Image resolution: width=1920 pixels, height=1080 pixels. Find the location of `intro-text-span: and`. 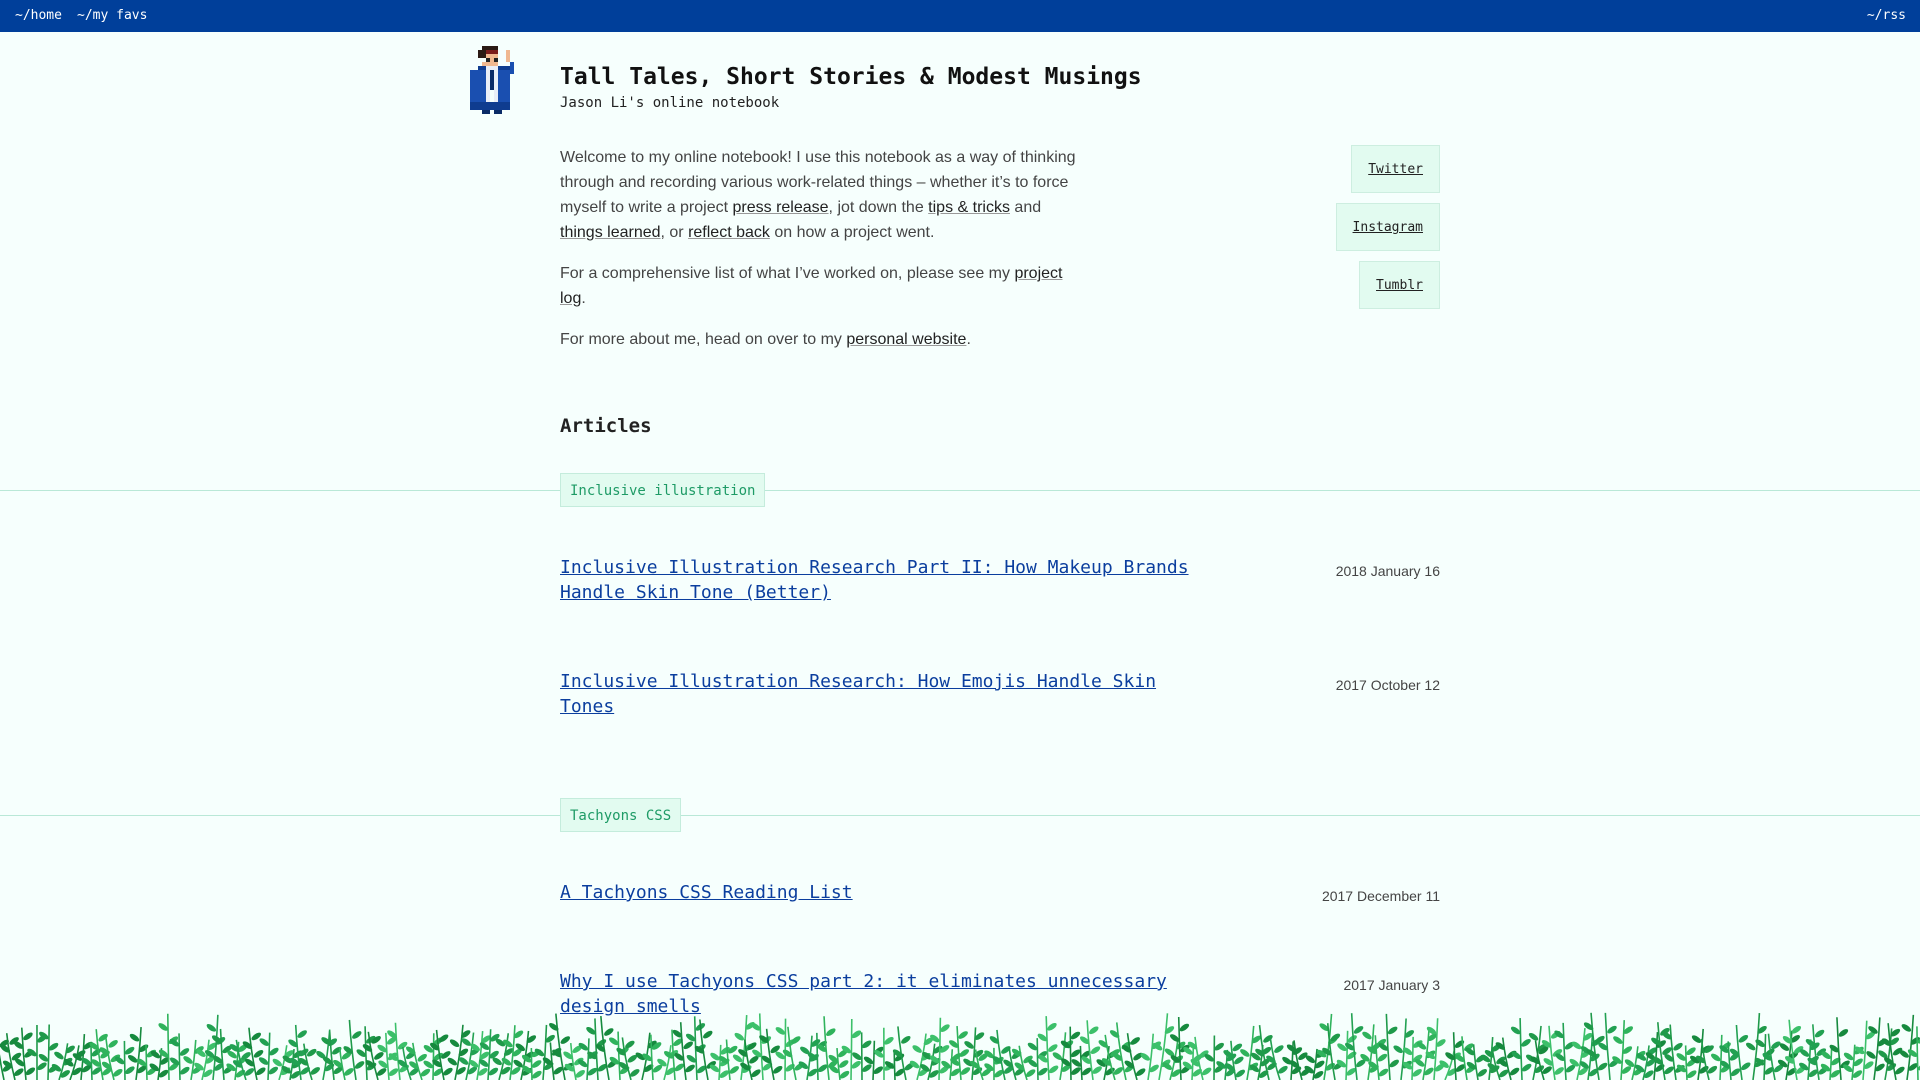

intro-text-span: and is located at coordinates (1025, 207).